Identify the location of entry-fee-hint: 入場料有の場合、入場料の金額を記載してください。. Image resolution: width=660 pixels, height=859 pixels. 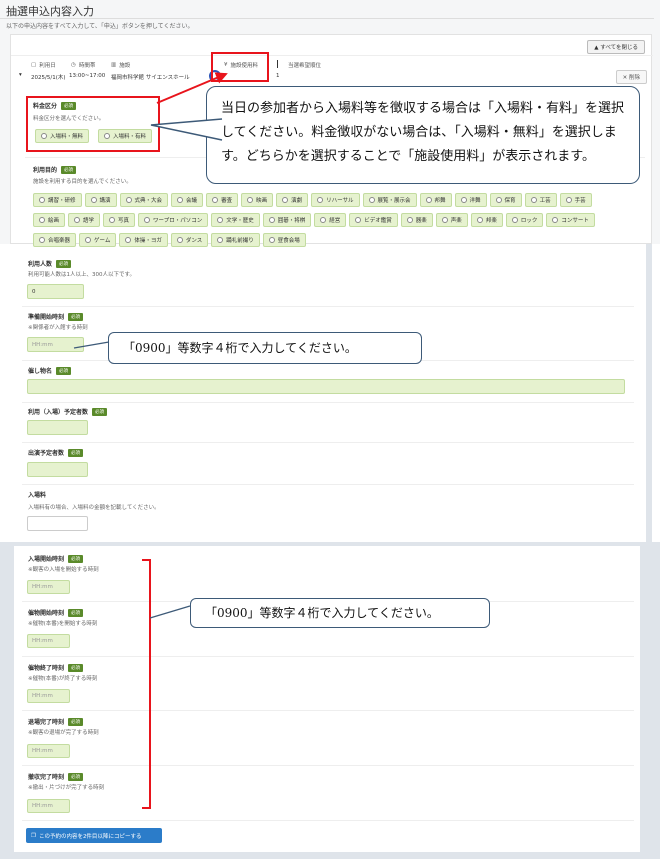
(94, 508).